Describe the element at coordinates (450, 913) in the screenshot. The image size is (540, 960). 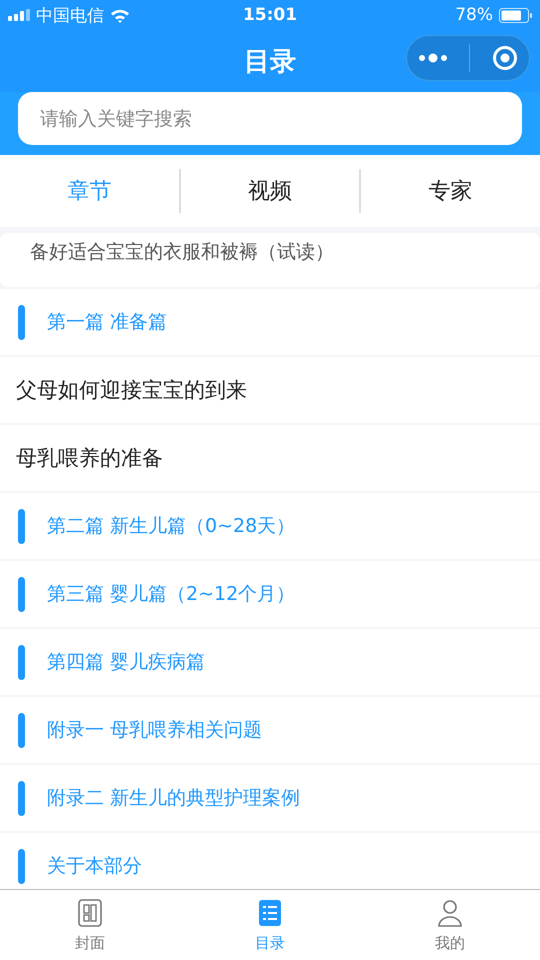
I see `user-icon` at that location.